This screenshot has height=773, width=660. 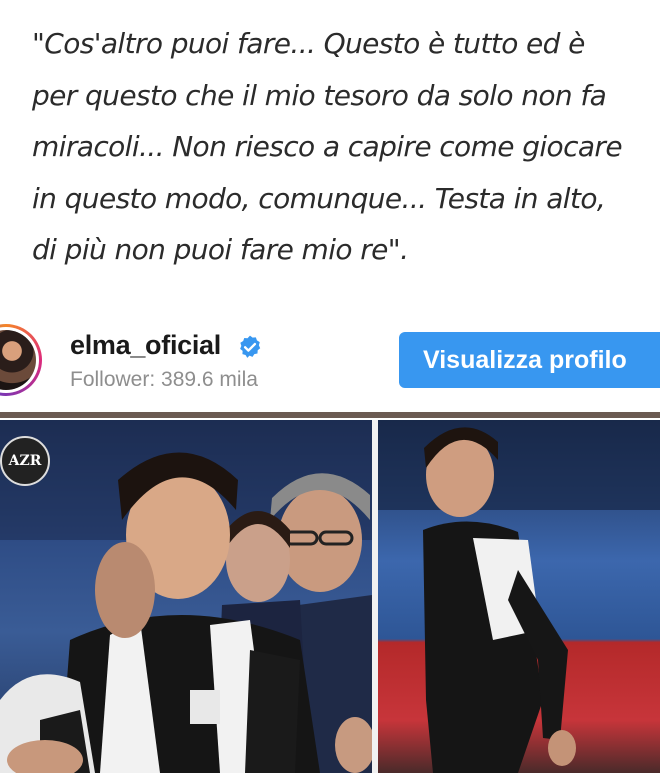 What do you see at coordinates (164, 379) in the screenshot?
I see `follower-count: Follower: 389.6 mila` at bounding box center [164, 379].